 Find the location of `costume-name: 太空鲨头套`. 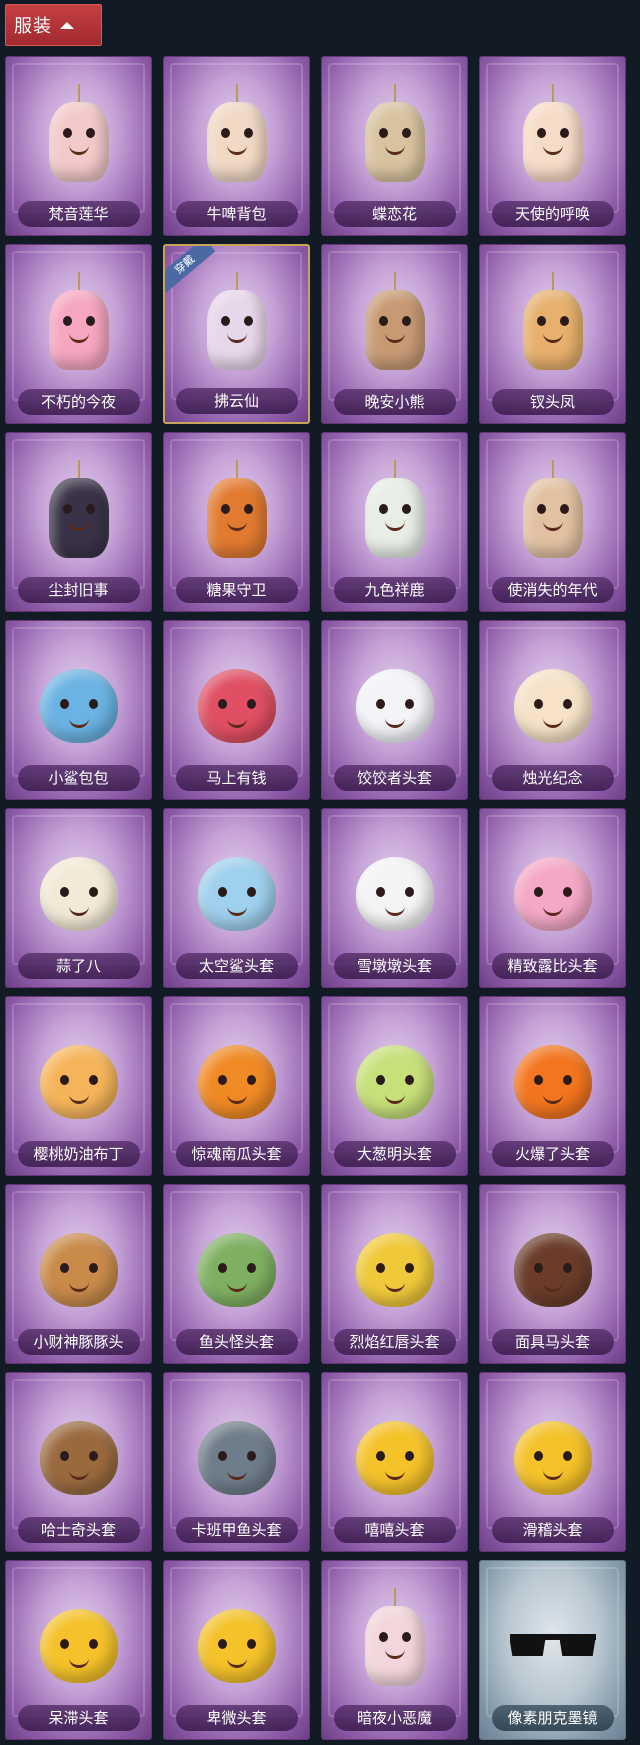

costume-name: 太空鲨头套 is located at coordinates (236, 966).